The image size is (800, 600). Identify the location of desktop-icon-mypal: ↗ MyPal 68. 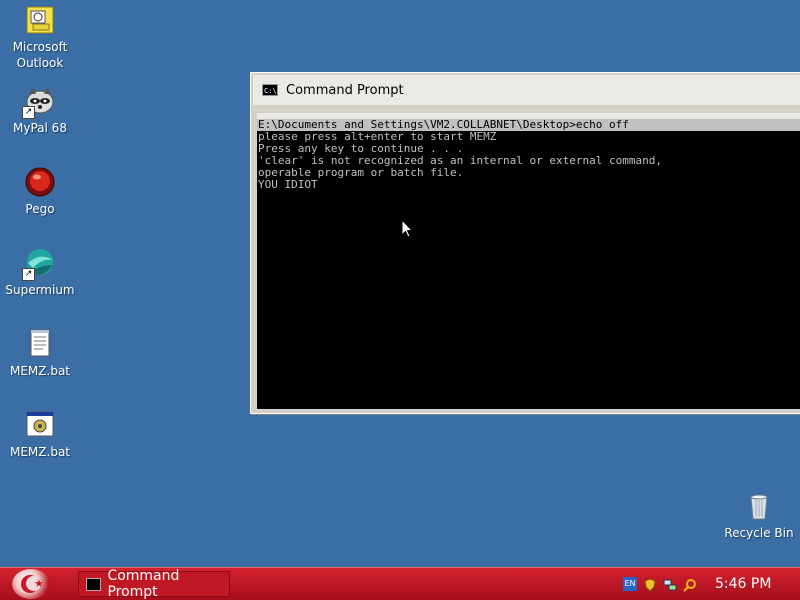
(40, 110).